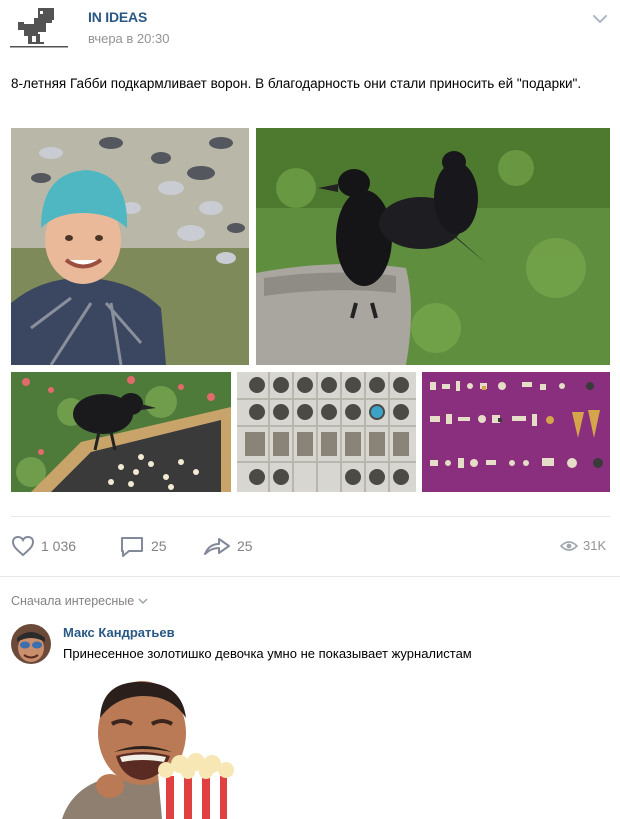 This screenshot has height=819, width=620. I want to click on comment-count: 25, so click(159, 546).